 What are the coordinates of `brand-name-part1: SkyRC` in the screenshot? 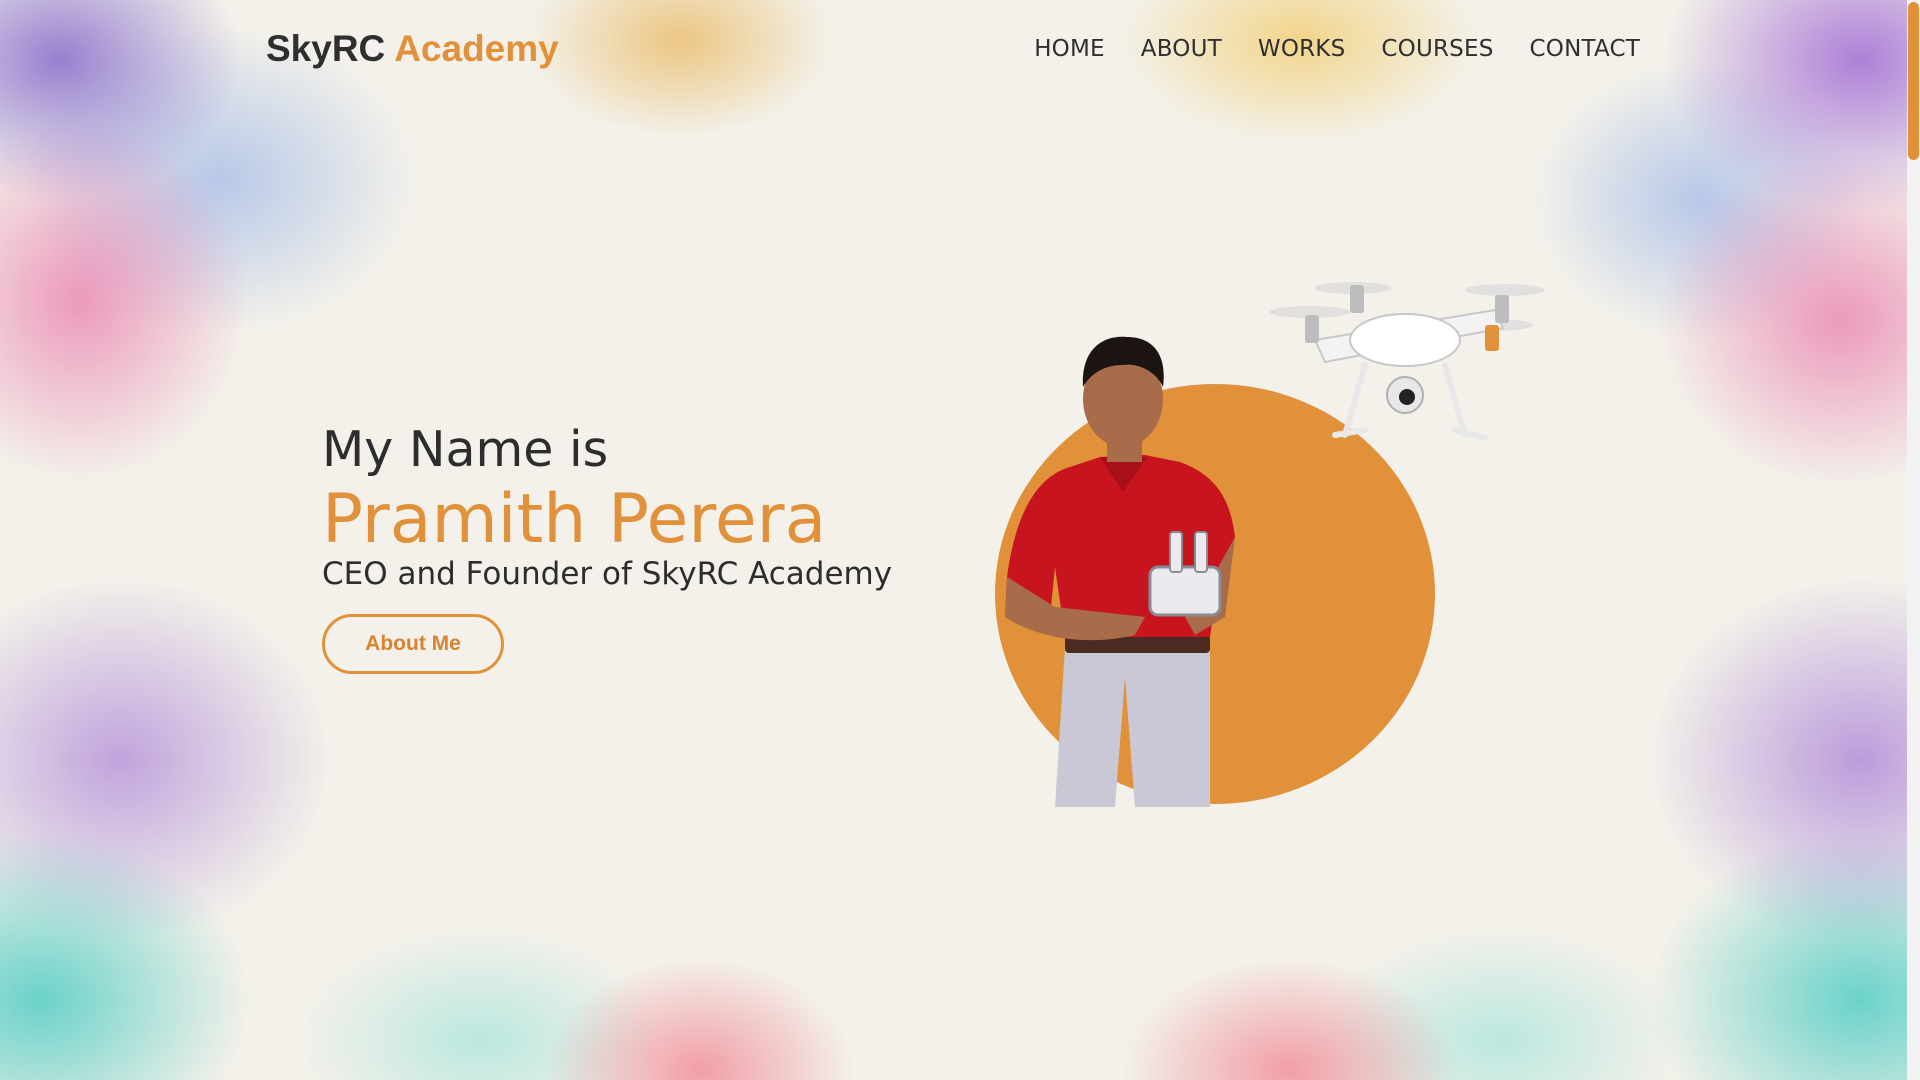 It's located at (326, 48).